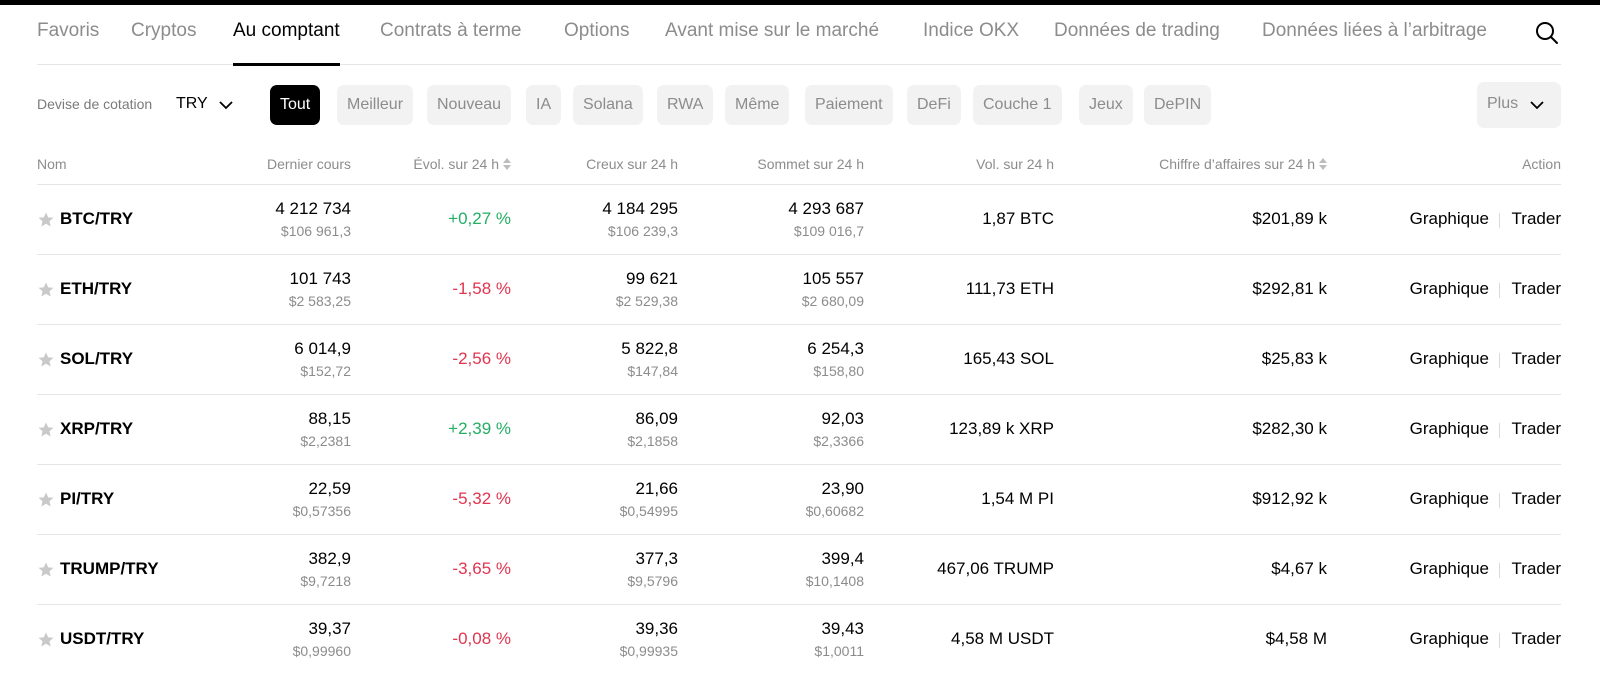 The height and width of the screenshot is (673, 1600). I want to click on tab-au-comptant: Au comptant, so click(286, 43).